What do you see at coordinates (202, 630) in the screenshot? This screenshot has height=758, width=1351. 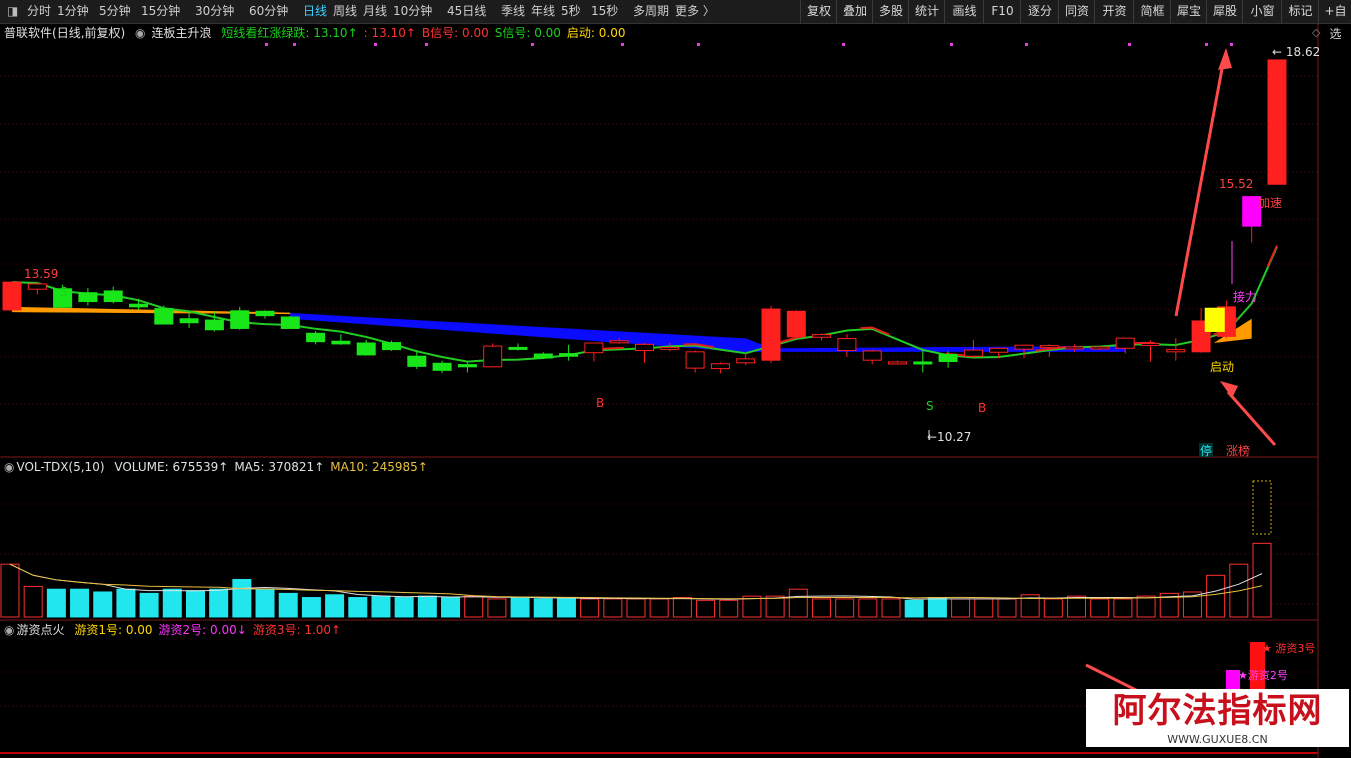 I see `youzi-legend-1: 游资2号: 0.00↓` at bounding box center [202, 630].